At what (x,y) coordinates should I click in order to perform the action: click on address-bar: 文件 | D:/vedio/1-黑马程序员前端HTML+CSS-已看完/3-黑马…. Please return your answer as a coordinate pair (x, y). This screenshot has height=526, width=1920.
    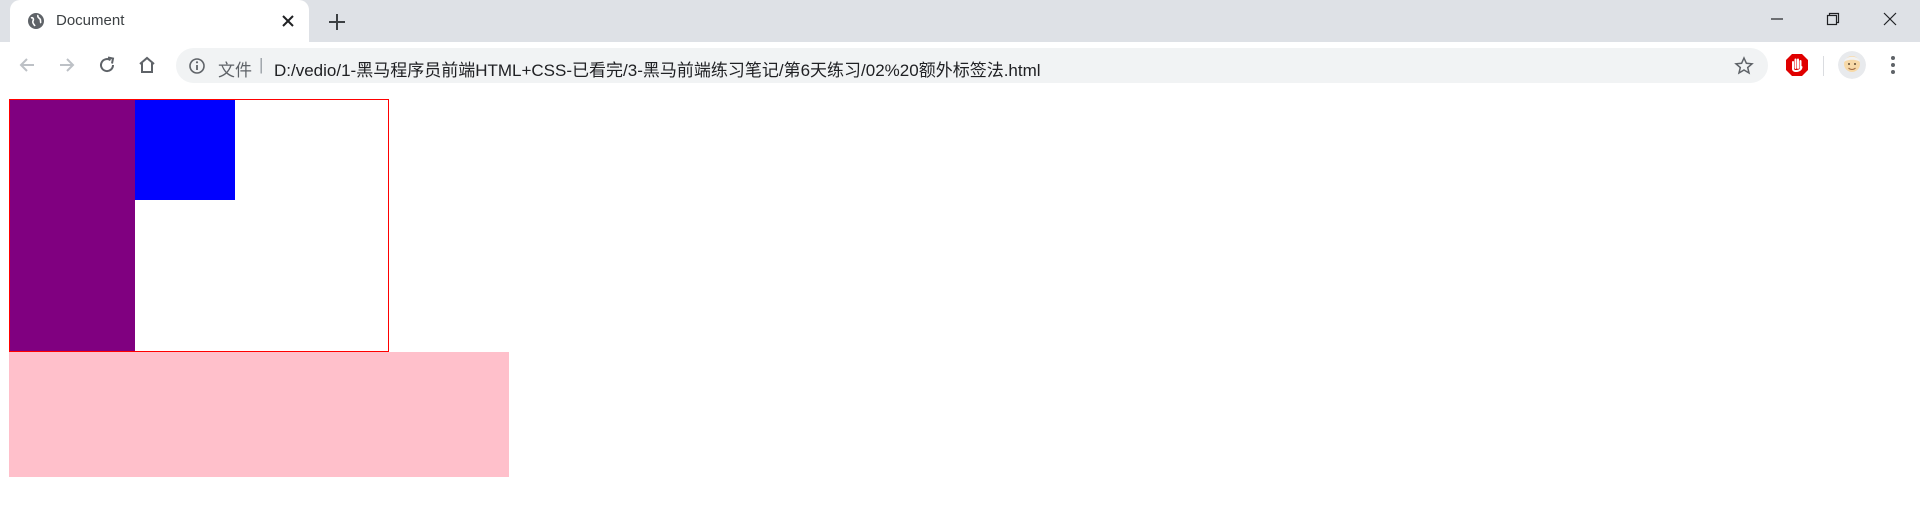
    Looking at the image, I should click on (972, 65).